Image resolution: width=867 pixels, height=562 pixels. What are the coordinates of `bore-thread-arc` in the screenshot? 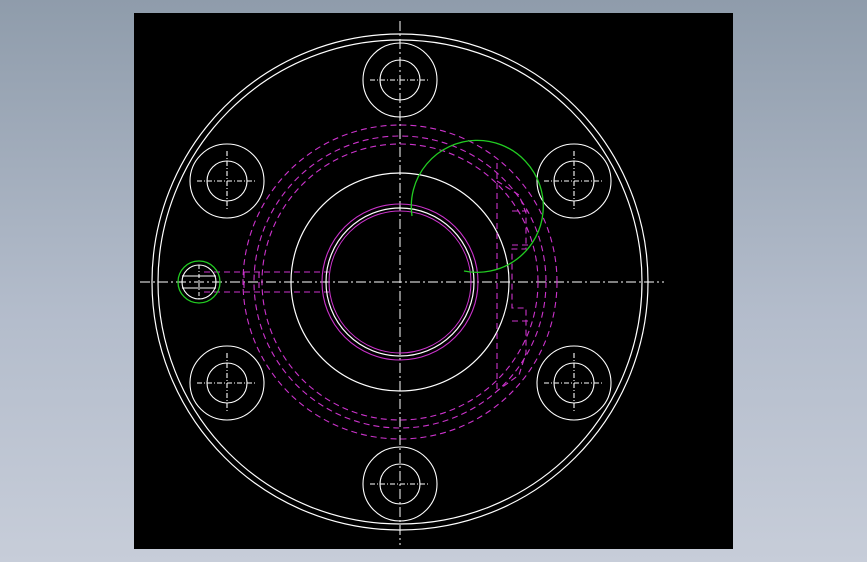 It's located at (477, 206).